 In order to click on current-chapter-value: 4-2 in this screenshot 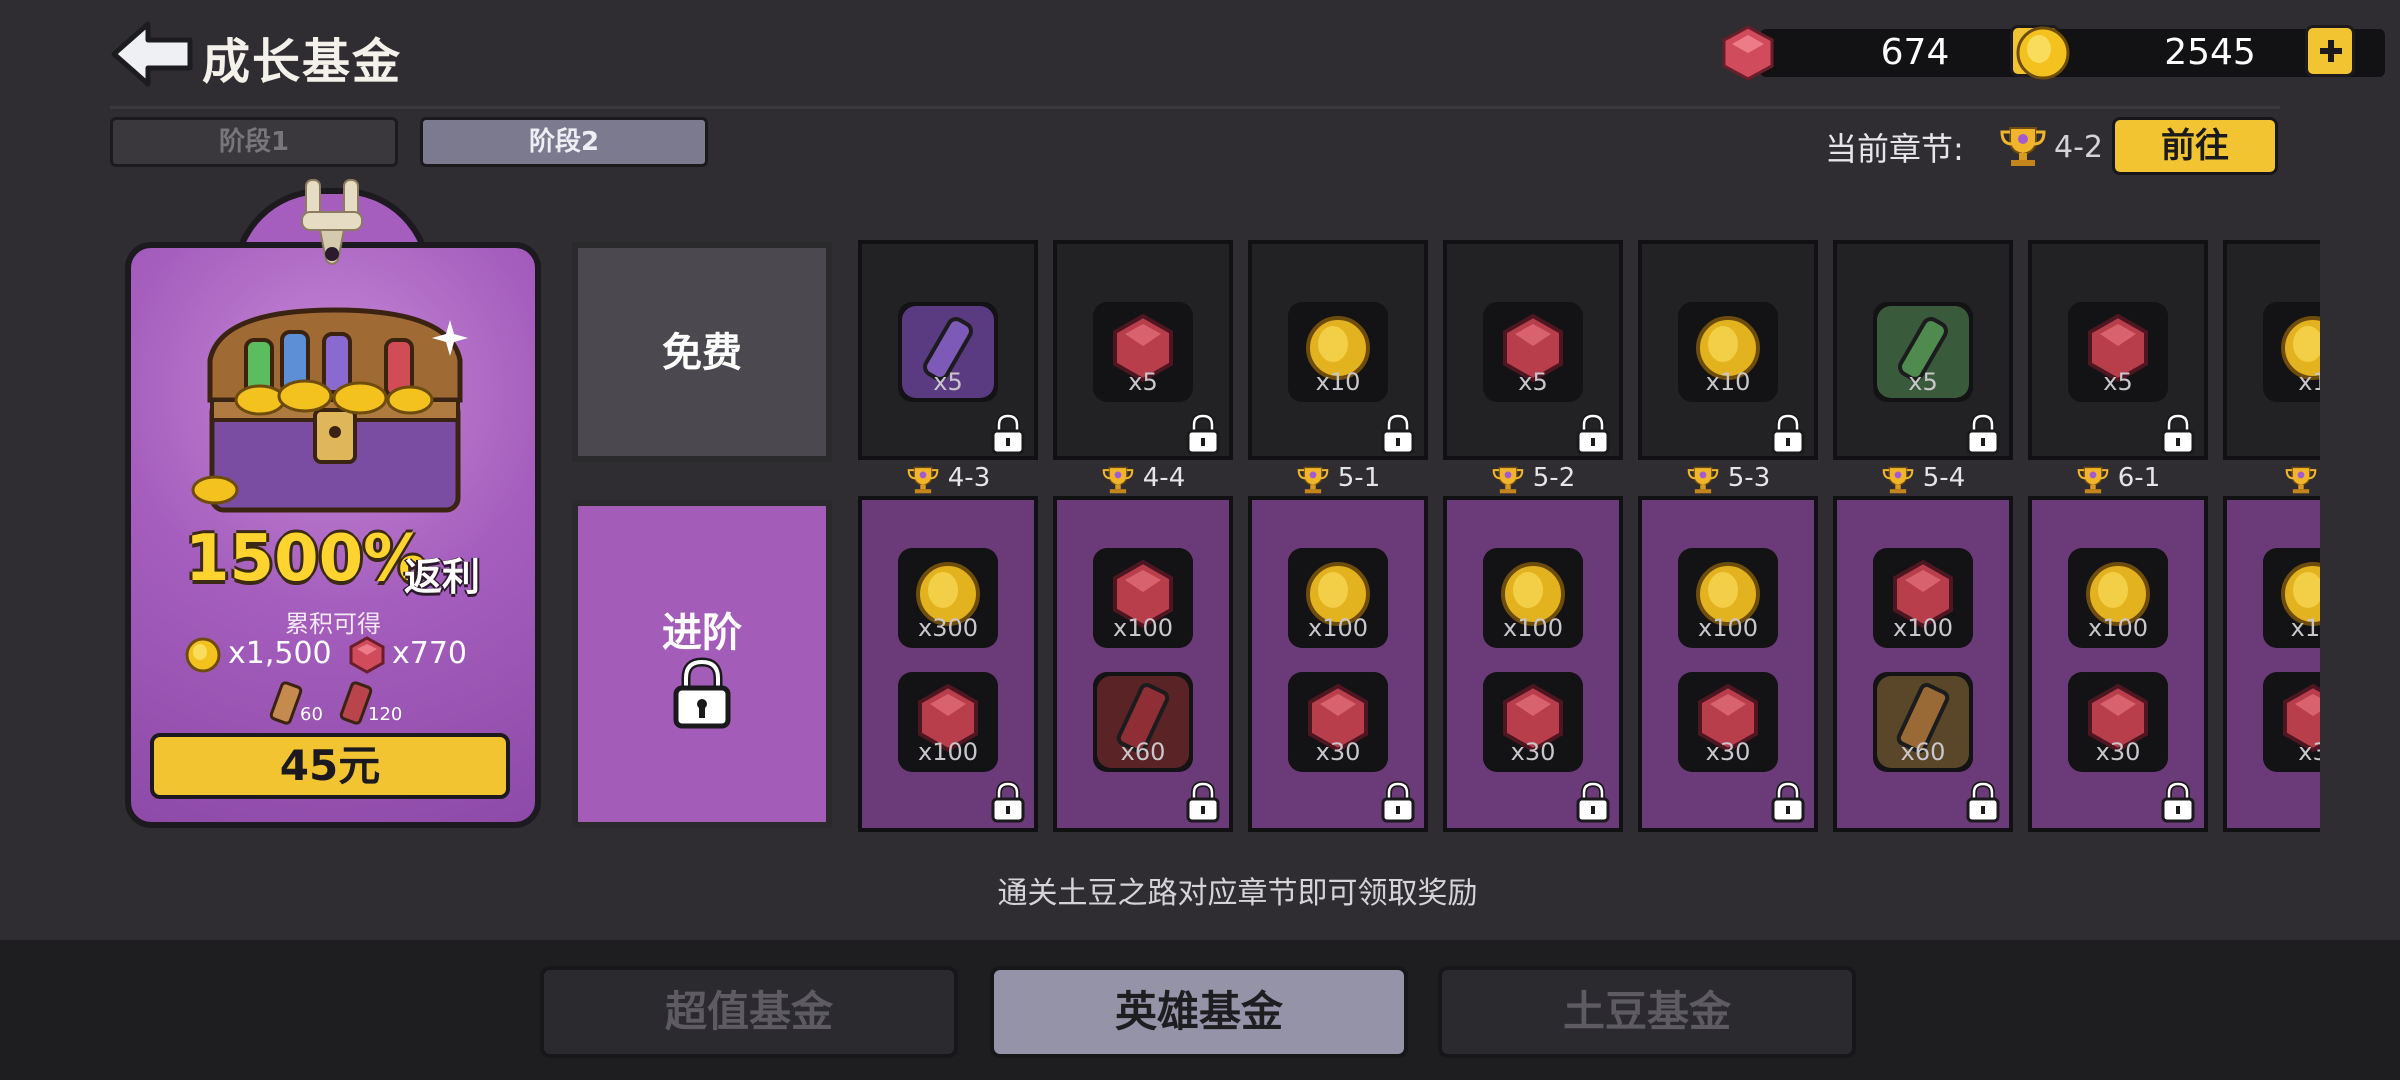, I will do `click(2078, 147)`.